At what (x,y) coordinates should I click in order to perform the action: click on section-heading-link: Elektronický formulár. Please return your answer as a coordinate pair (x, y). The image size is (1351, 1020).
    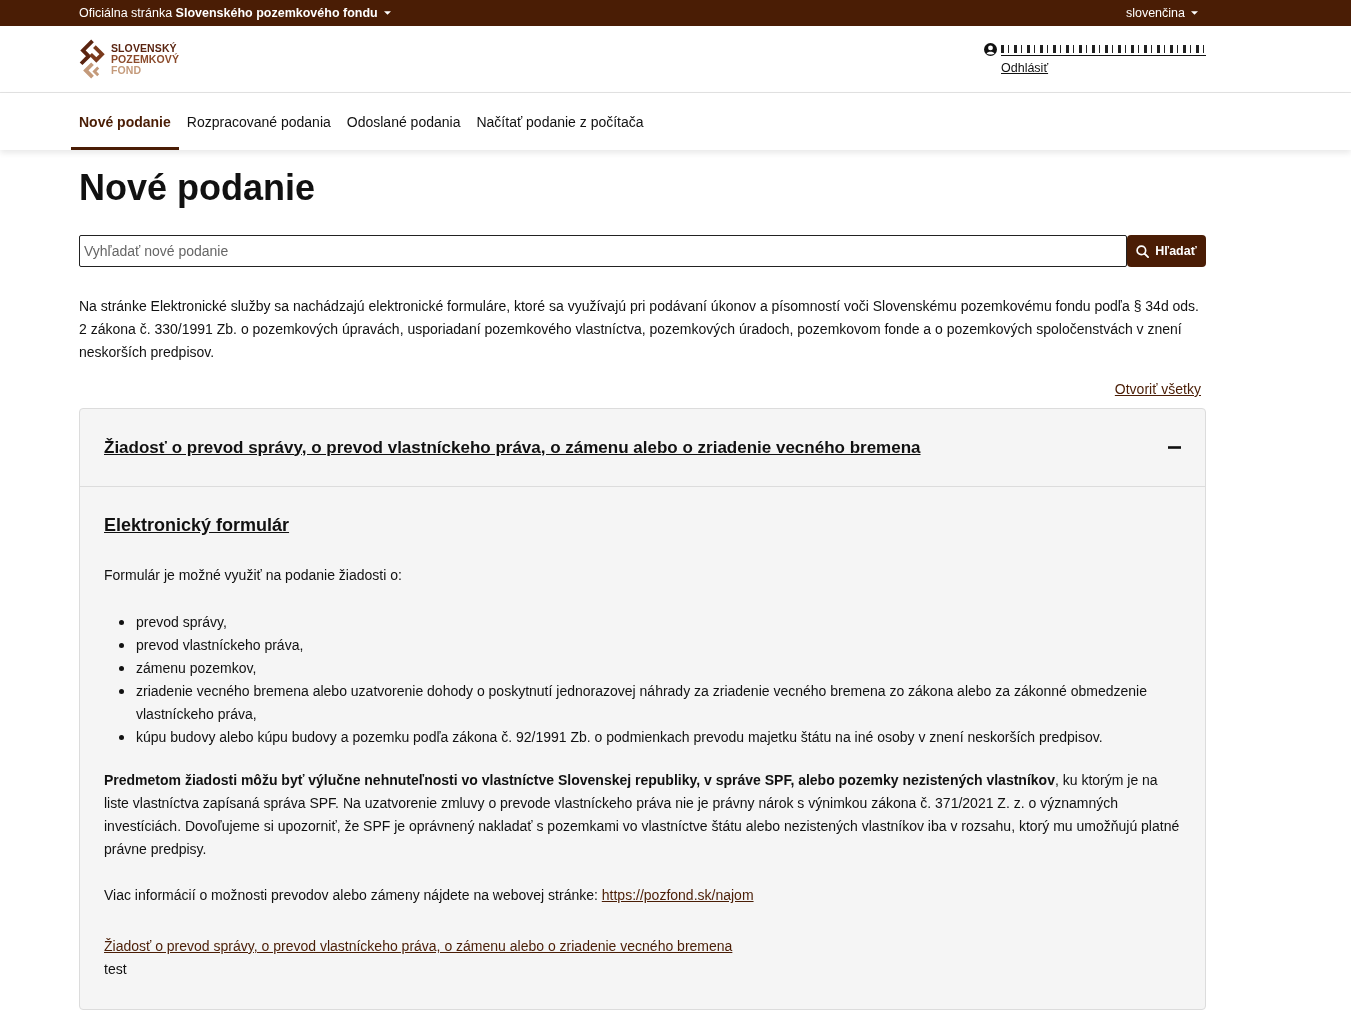
    Looking at the image, I should click on (197, 525).